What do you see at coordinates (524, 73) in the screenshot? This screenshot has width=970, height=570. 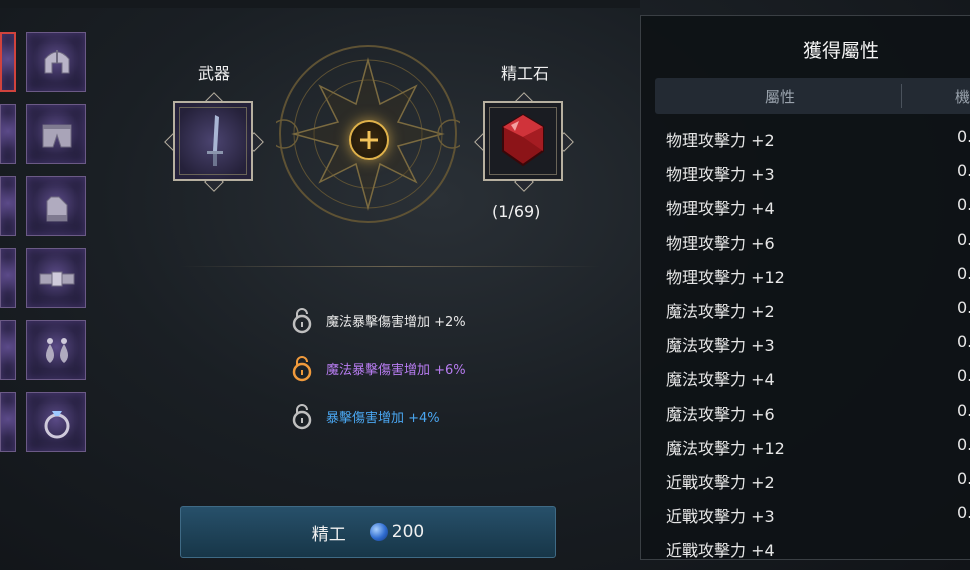 I see `refining-stone-label: 精工石` at bounding box center [524, 73].